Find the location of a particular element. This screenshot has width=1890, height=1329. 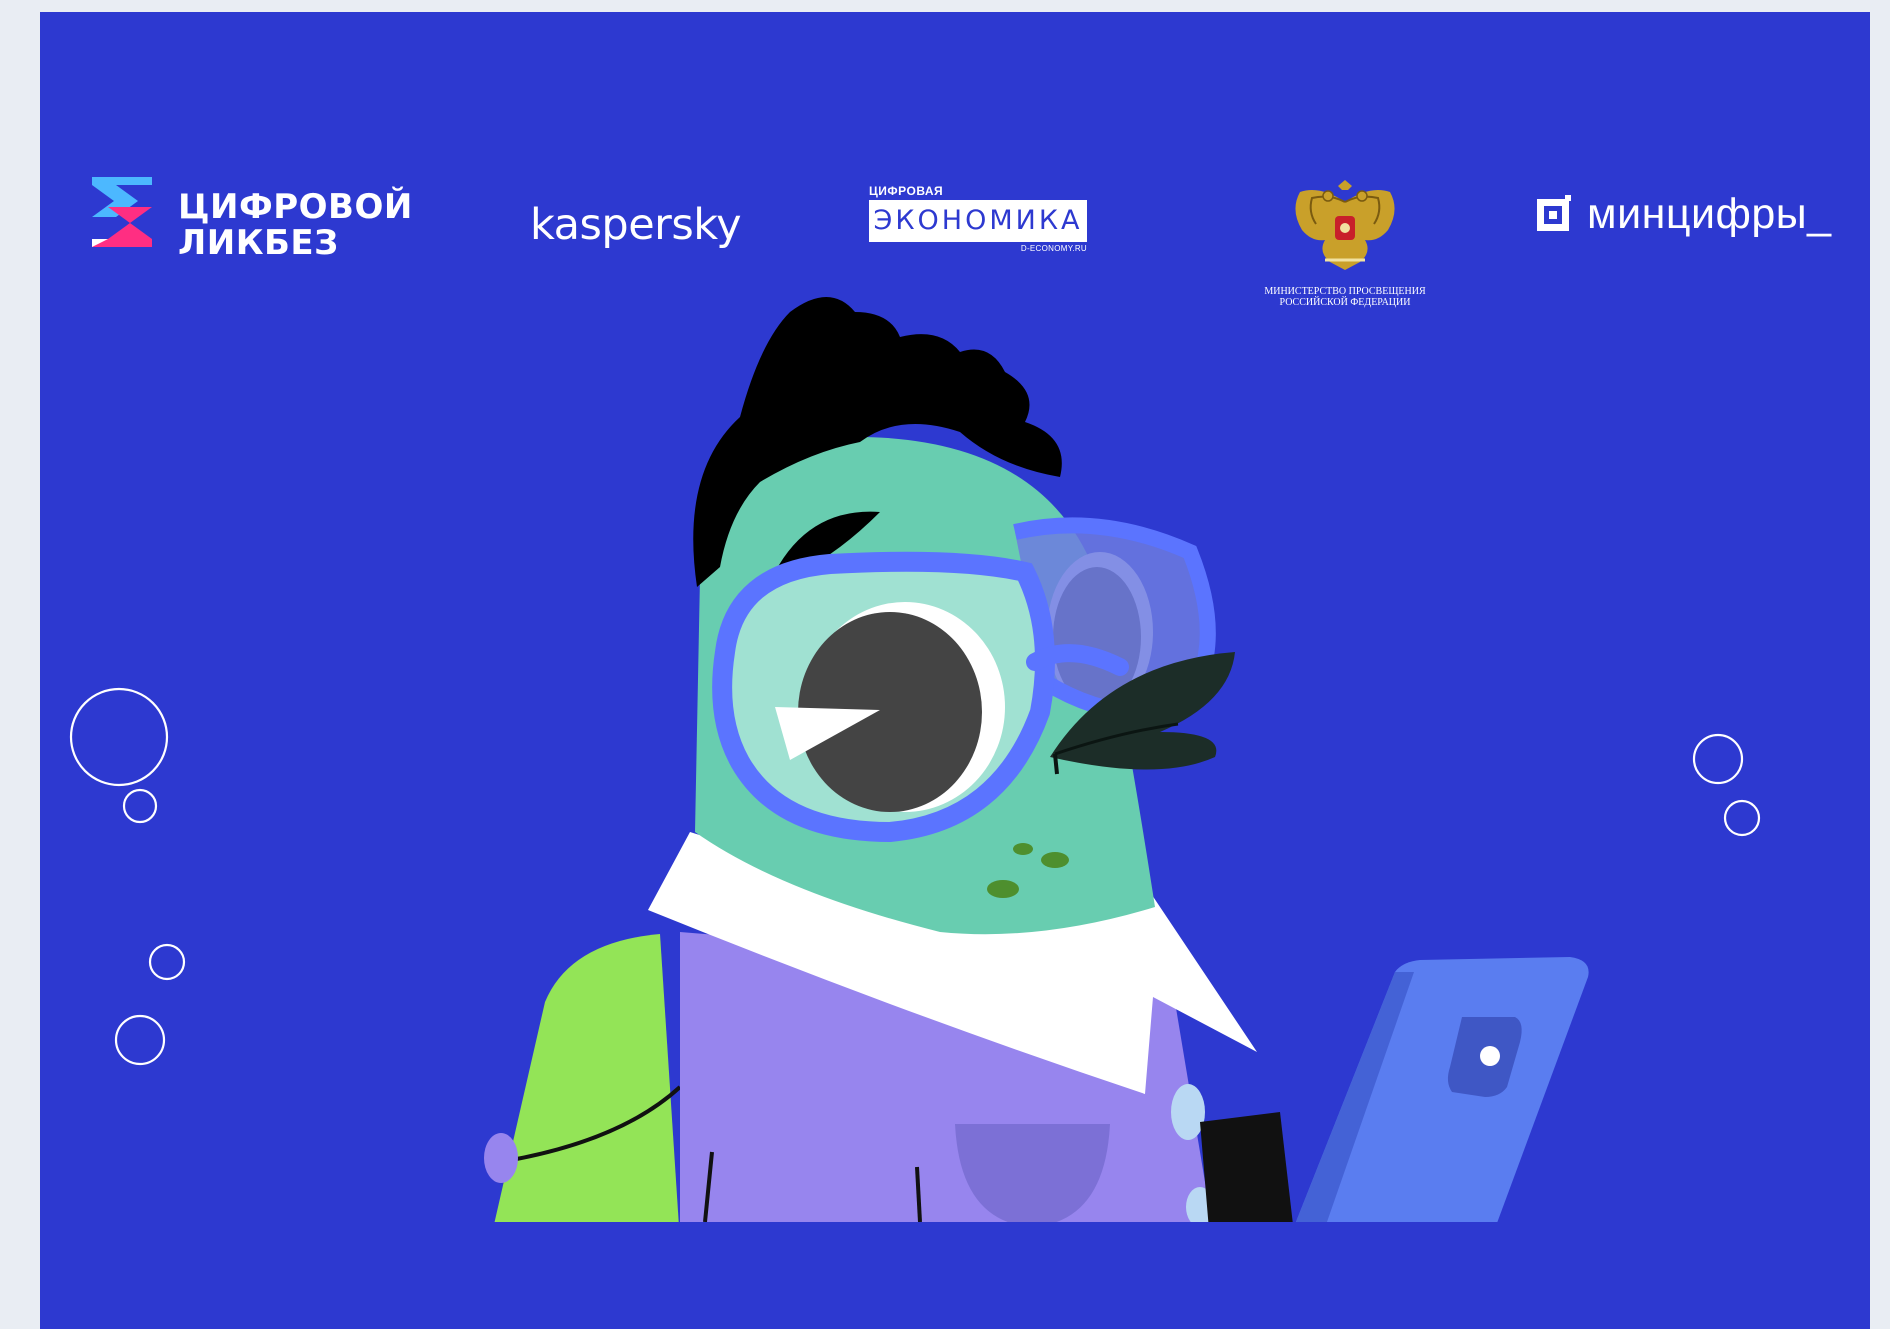

shirt-button is located at coordinates (1188, 1112).